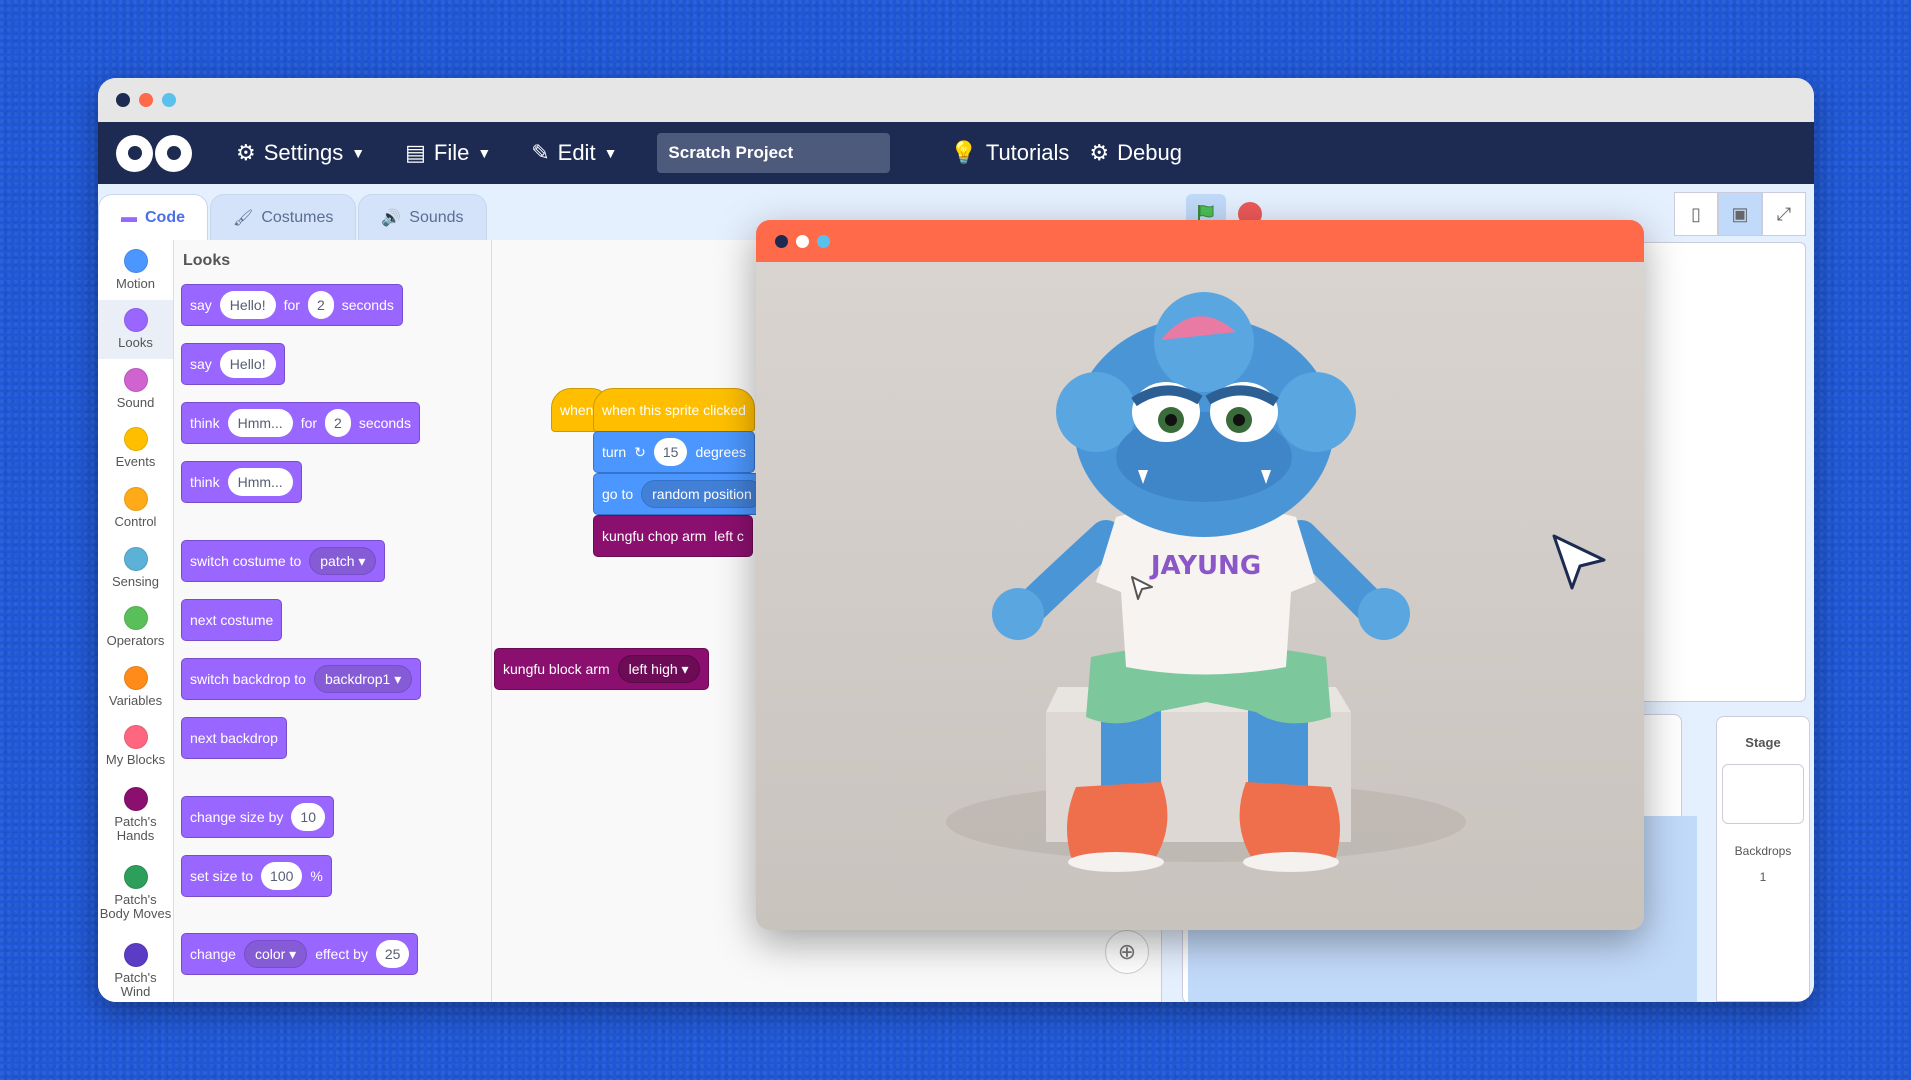 Image resolution: width=1911 pixels, height=1080 pixels. I want to click on block-text: degrees, so click(721, 452).